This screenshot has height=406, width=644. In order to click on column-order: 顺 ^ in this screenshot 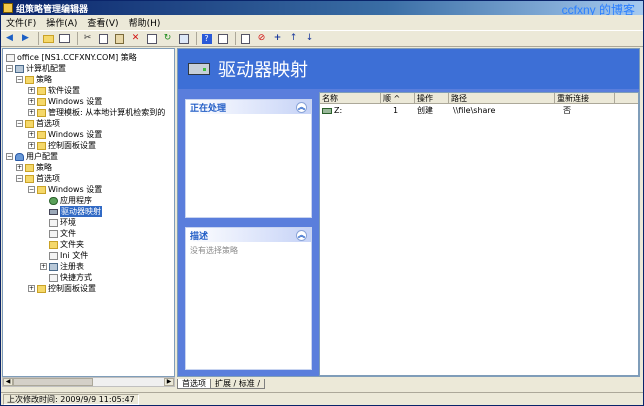, I will do `click(398, 98)`.